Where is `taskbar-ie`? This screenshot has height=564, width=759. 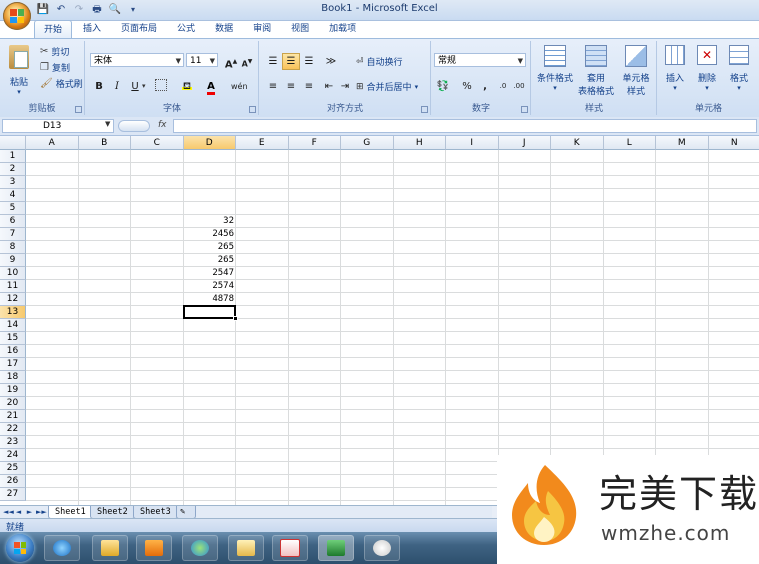 taskbar-ie is located at coordinates (62, 548).